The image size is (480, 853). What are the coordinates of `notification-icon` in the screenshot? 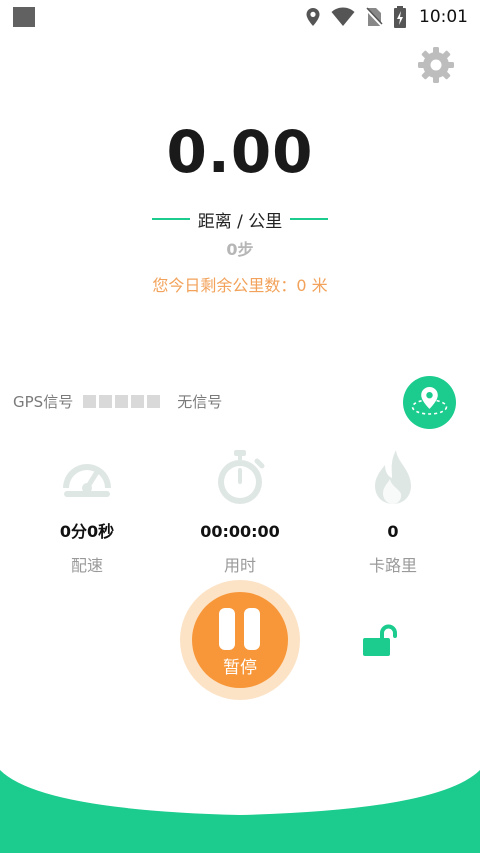 It's located at (24, 17).